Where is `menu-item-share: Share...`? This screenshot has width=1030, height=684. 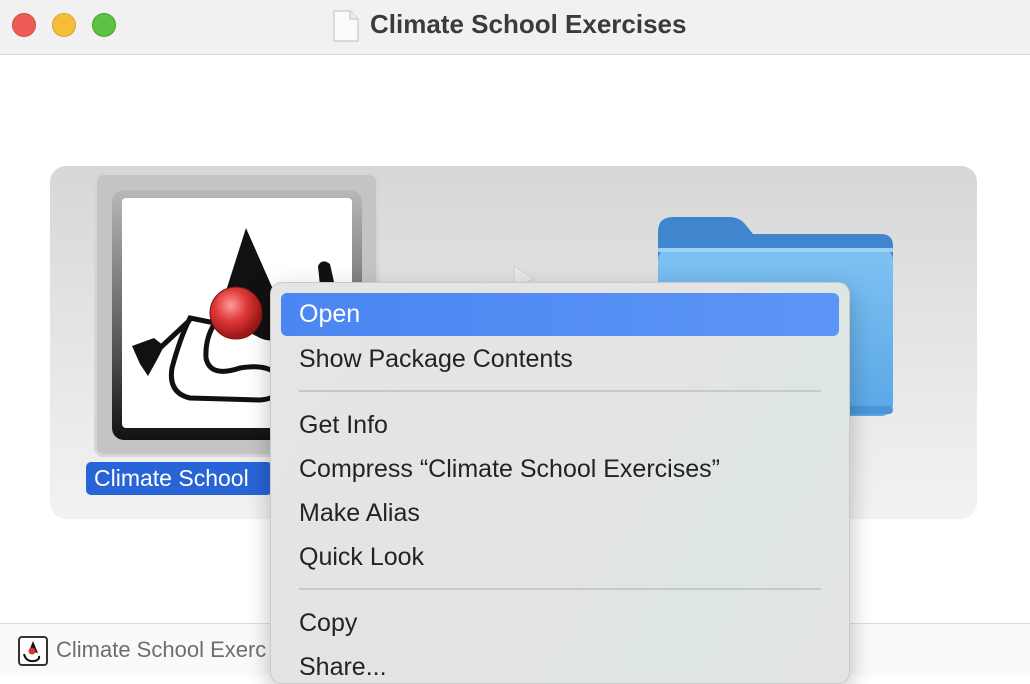
menu-item-share: Share... is located at coordinates (560, 664).